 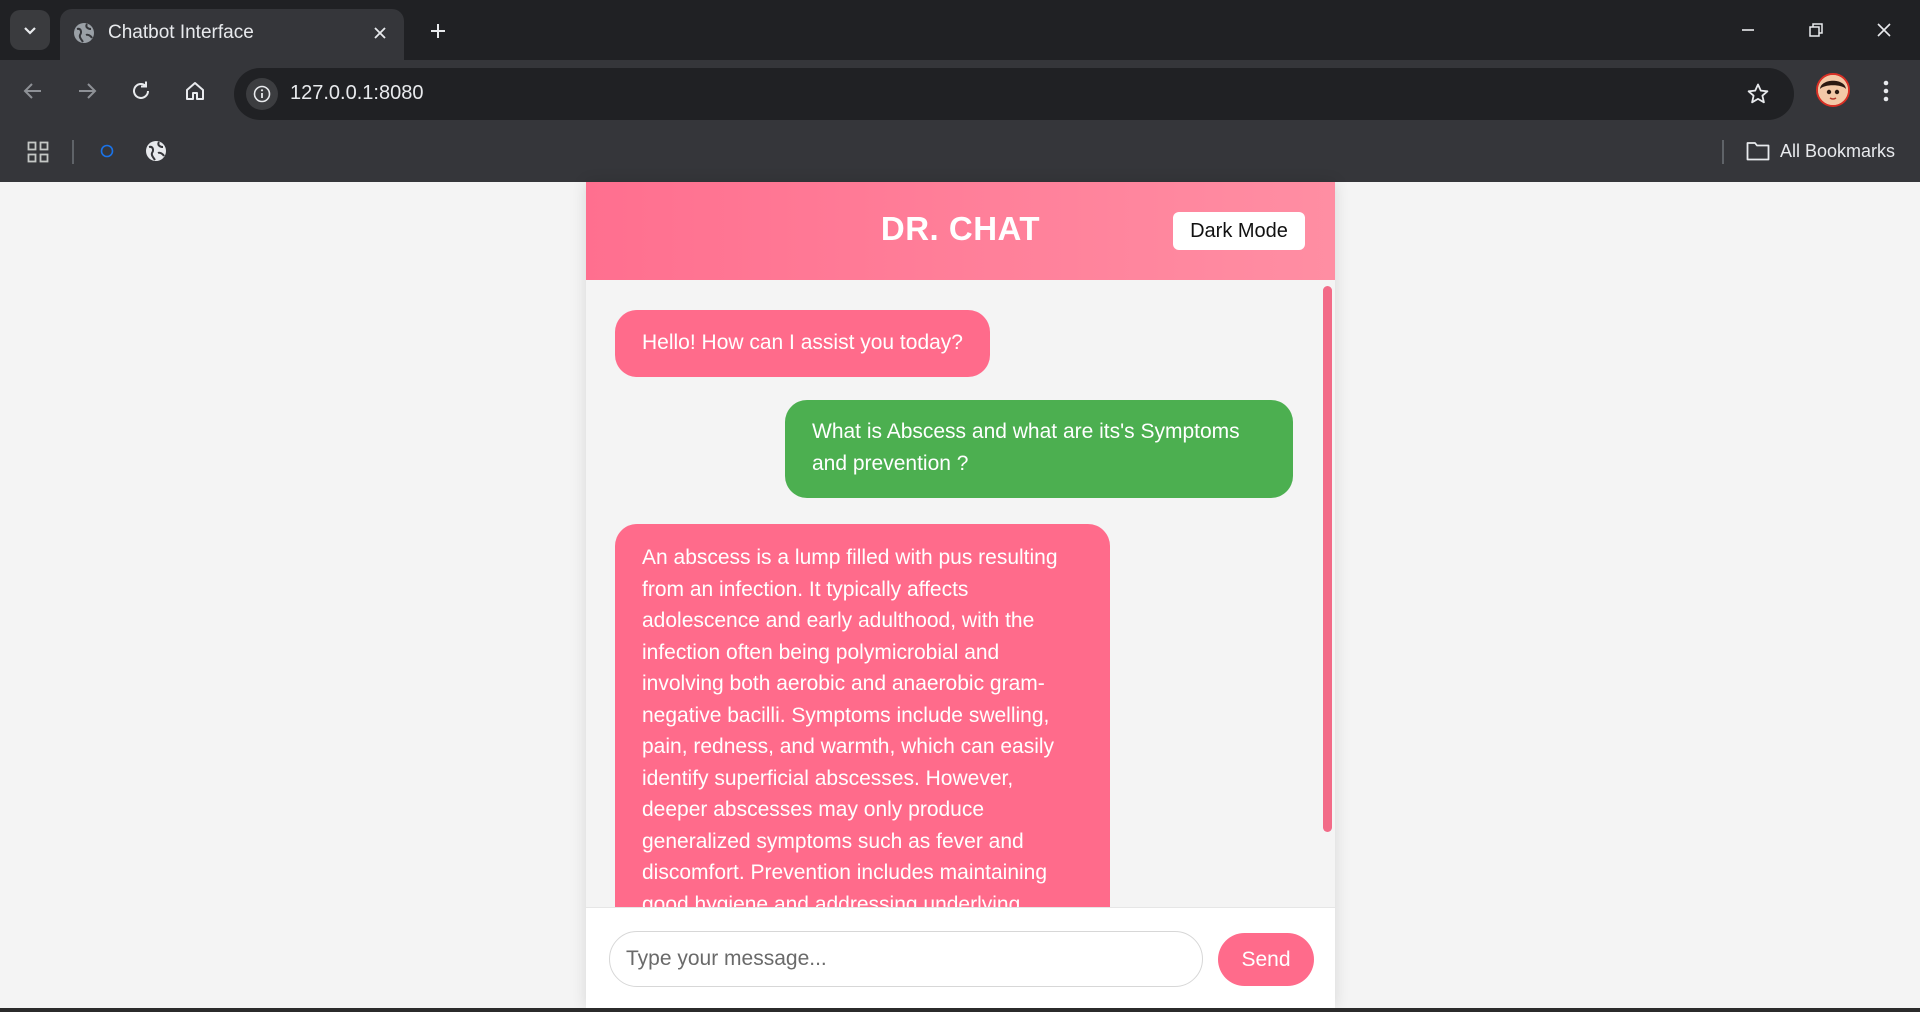 What do you see at coordinates (960, 231) in the screenshot?
I see `chat-header: DR. CHAT Dark Mode` at bounding box center [960, 231].